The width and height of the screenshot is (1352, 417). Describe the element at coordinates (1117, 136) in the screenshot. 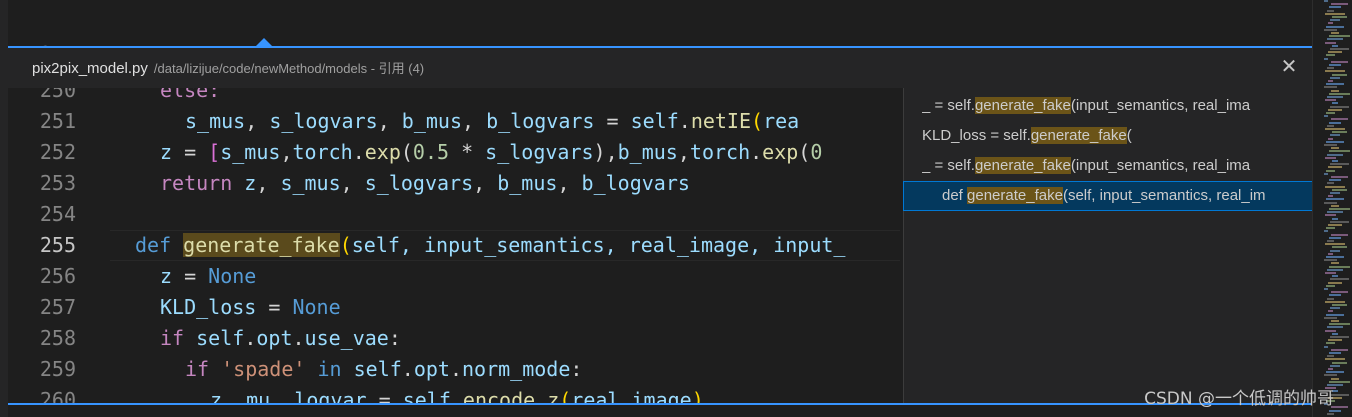

I see `reference-item: KLD_loss = self.generate_fake(` at that location.